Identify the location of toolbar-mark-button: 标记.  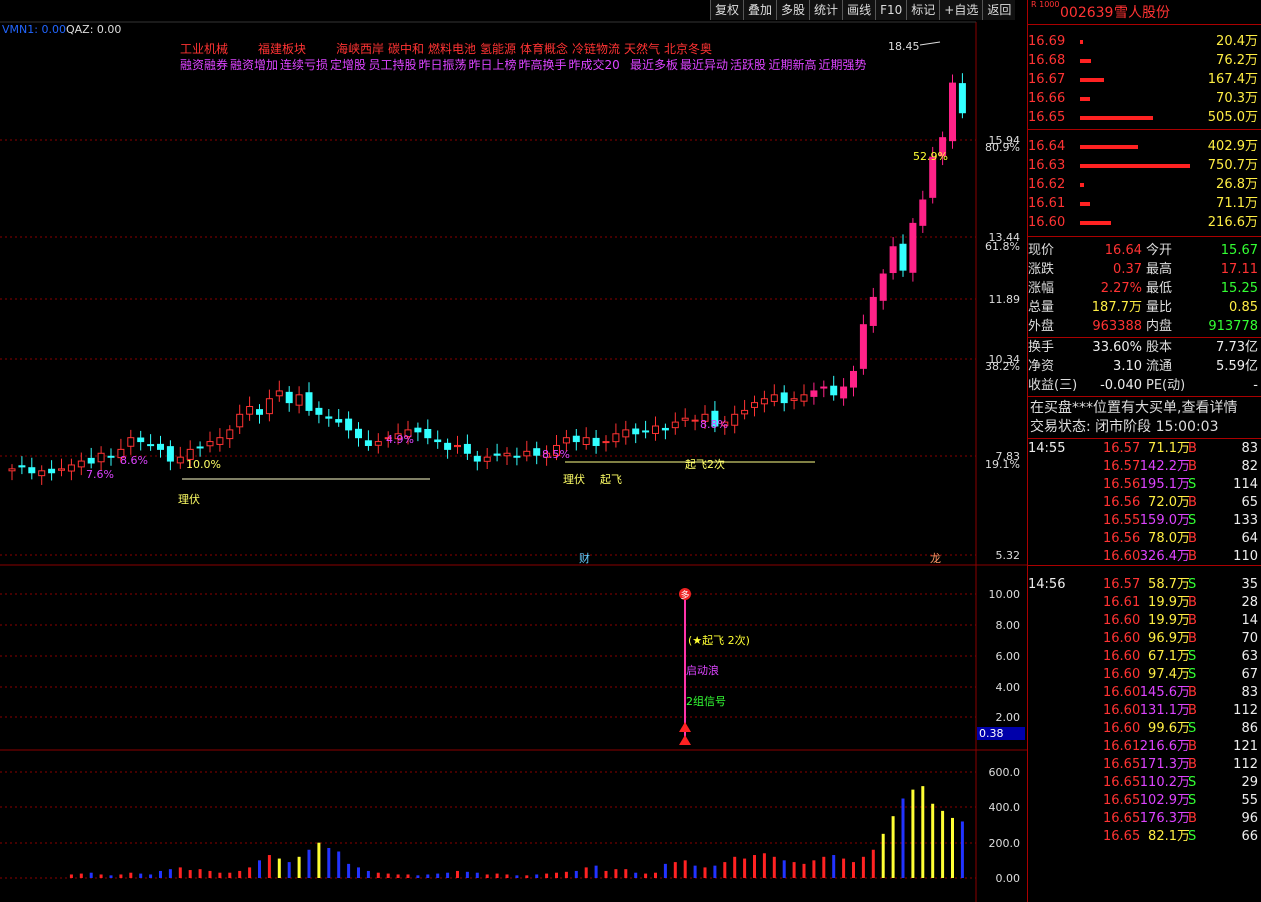
(923, 10).